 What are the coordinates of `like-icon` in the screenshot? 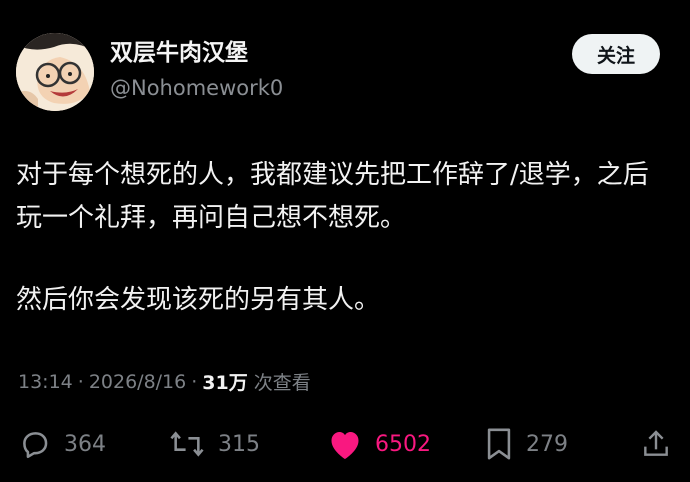 It's located at (345, 445).